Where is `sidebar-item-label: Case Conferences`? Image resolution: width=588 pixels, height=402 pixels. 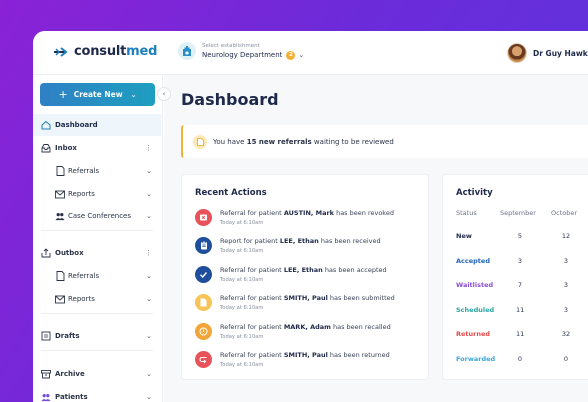 sidebar-item-label: Case Conferences is located at coordinates (100, 216).